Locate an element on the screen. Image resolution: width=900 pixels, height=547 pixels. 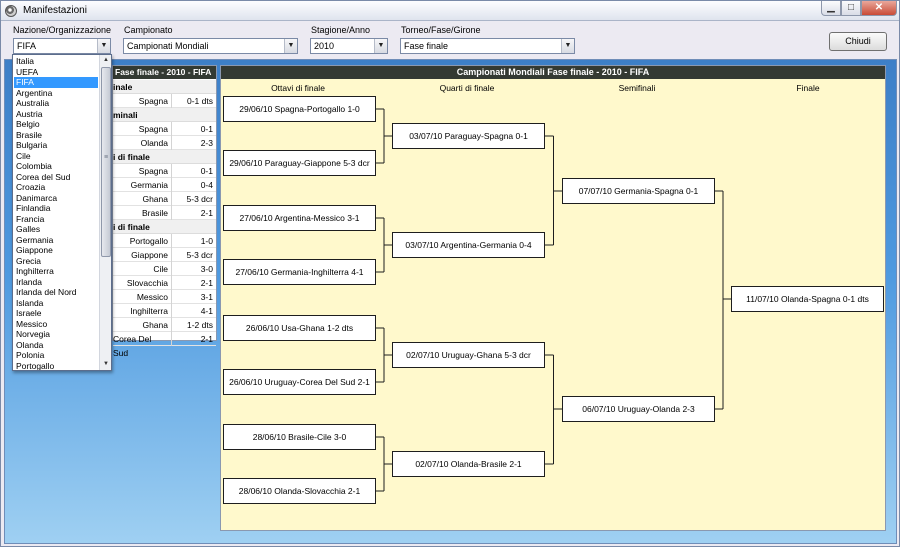
dropdown-option: Austria is located at coordinates (56, 114).